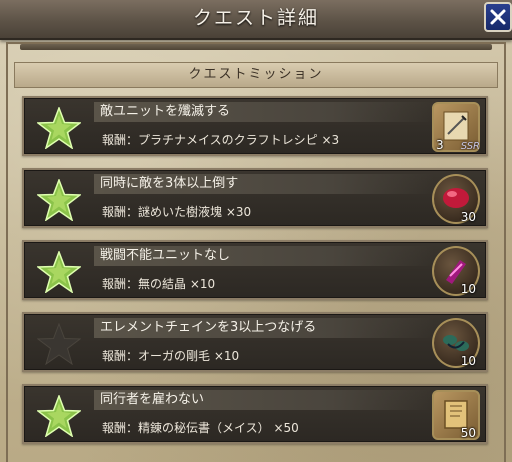  I want to click on mission-reward: 報酬：プラチナメイスのクラフトレシピ ×3, so click(221, 140).